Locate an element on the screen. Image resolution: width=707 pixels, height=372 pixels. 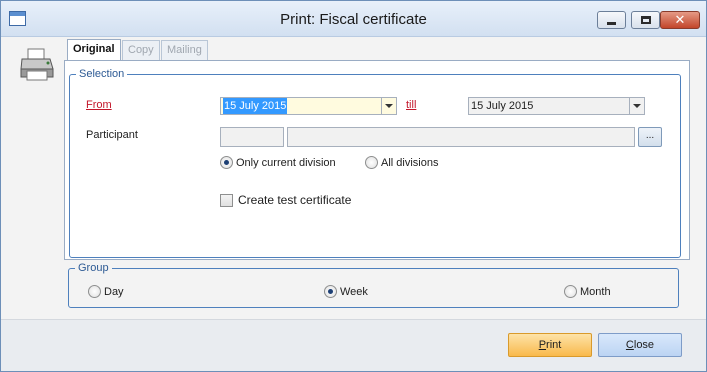
selection-legend: Selection is located at coordinates (102, 74).